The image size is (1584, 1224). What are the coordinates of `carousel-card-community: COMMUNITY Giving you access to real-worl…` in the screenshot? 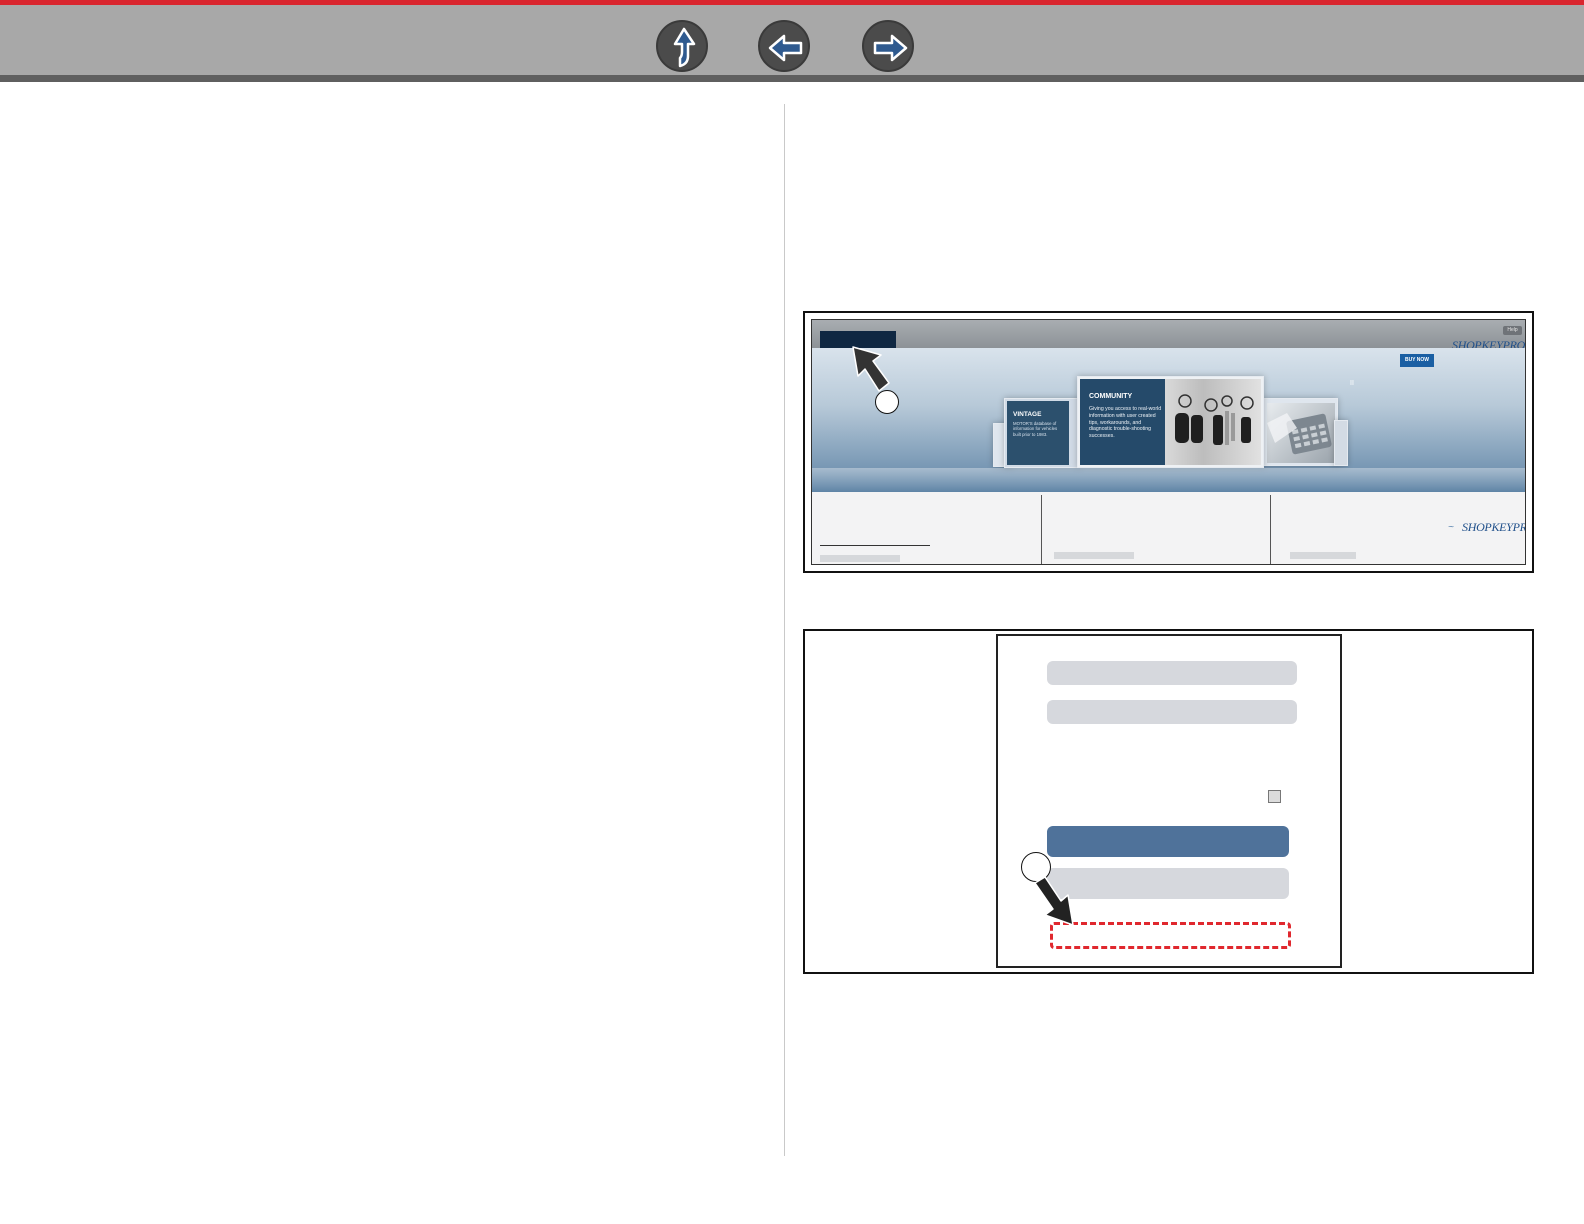 It's located at (1170, 422).